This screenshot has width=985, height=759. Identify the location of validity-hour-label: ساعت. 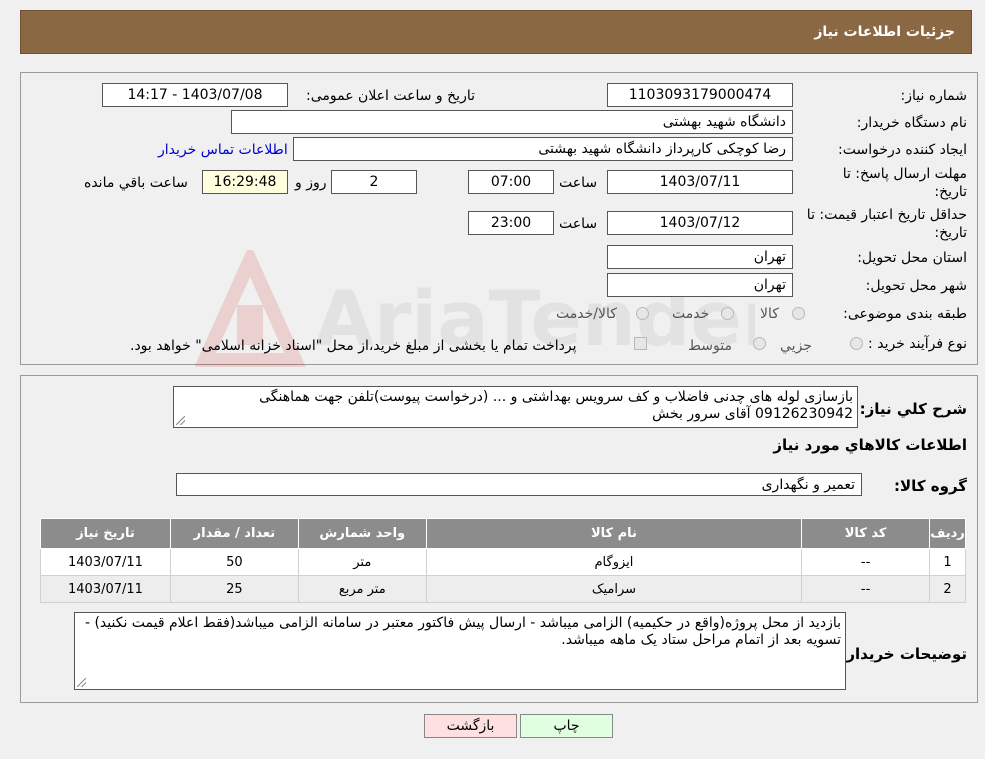
(578, 224).